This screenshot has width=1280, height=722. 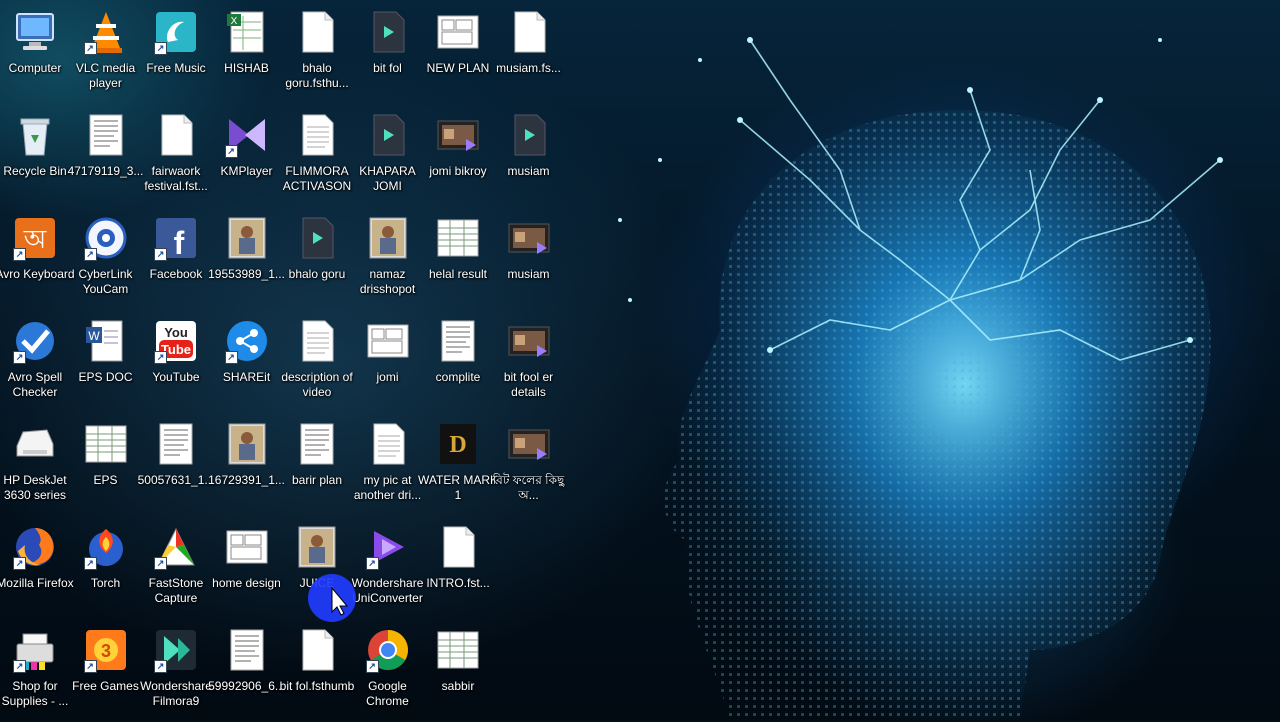 I want to click on desktop-icon-label: home design, so click(x=246, y=583).